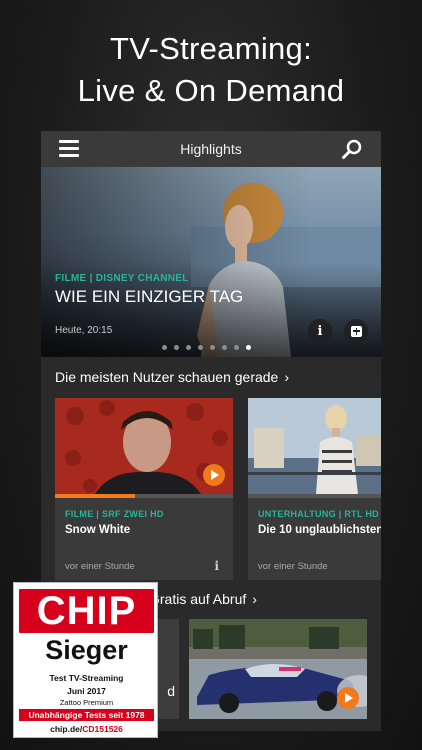 Image resolution: width=422 pixels, height=750 pixels. Describe the element at coordinates (102, 729) in the screenshot. I see `award-url-code: CD151526` at that location.